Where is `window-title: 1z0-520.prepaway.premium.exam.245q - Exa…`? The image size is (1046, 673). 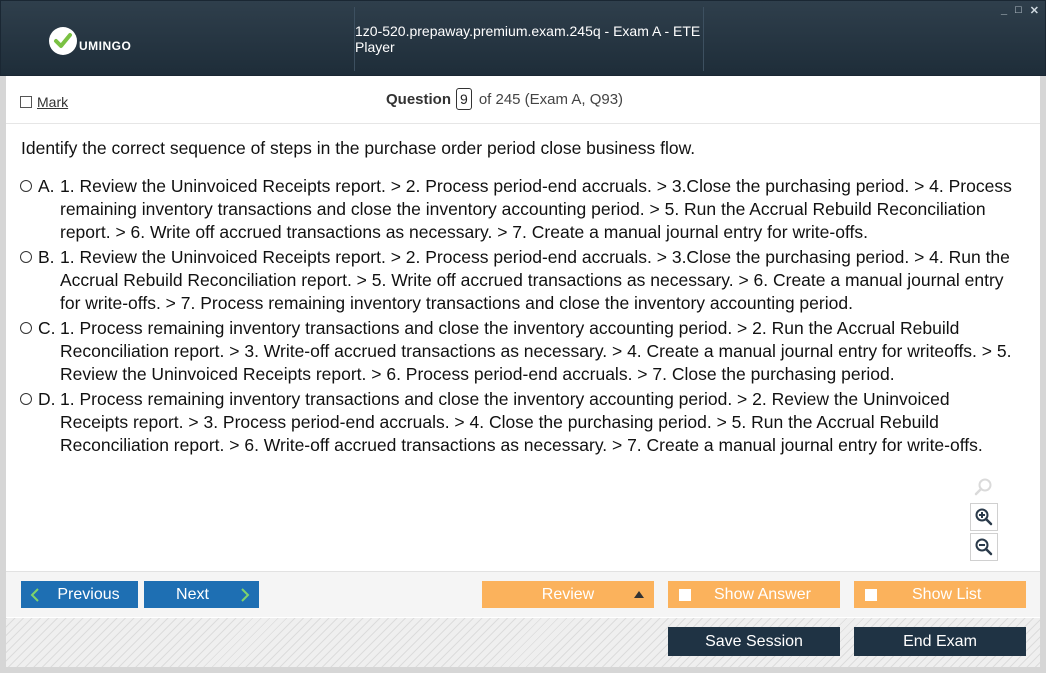 window-title: 1z0-520.prepaway.premium.exam.245q - Exa… is located at coordinates (528, 39).